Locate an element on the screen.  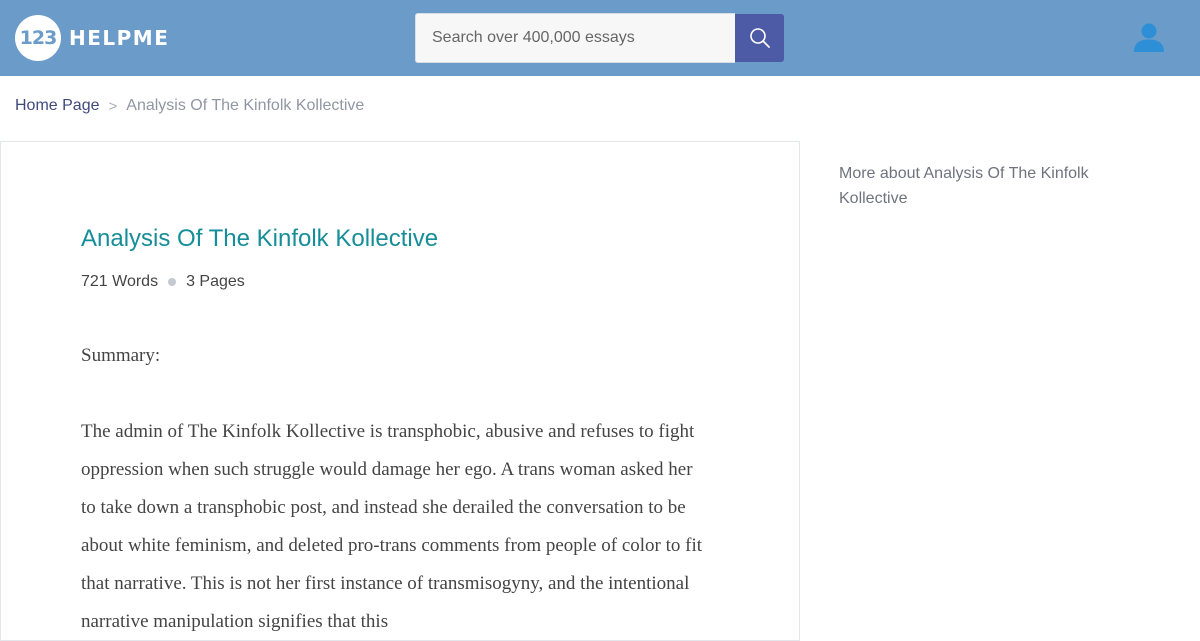
logo: 123 HELPME is located at coordinates (92, 38).